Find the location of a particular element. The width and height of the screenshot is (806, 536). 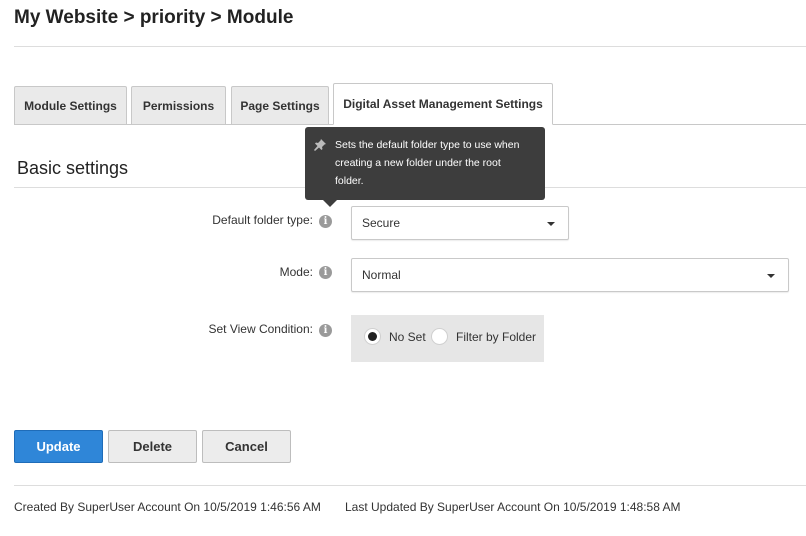

tooltip-line: creating a new folder under the root is located at coordinates (418, 163).